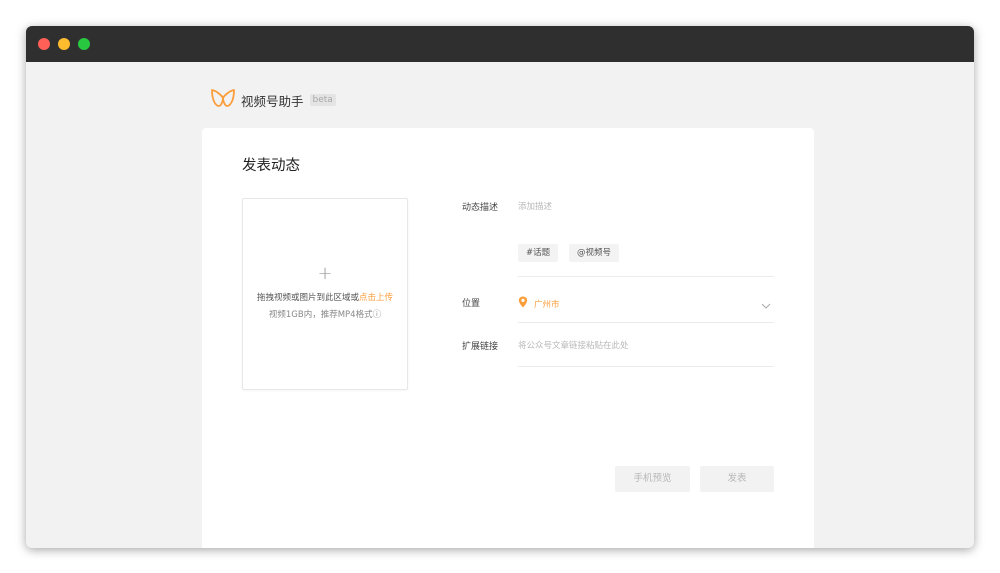 This screenshot has height=573, width=1000. I want to click on location-select: 广州市, so click(539, 303).